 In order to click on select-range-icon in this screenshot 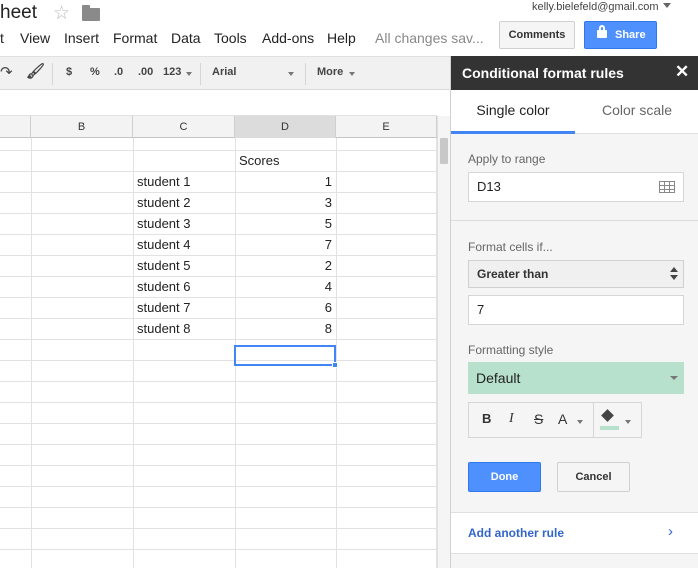, I will do `click(667, 187)`.